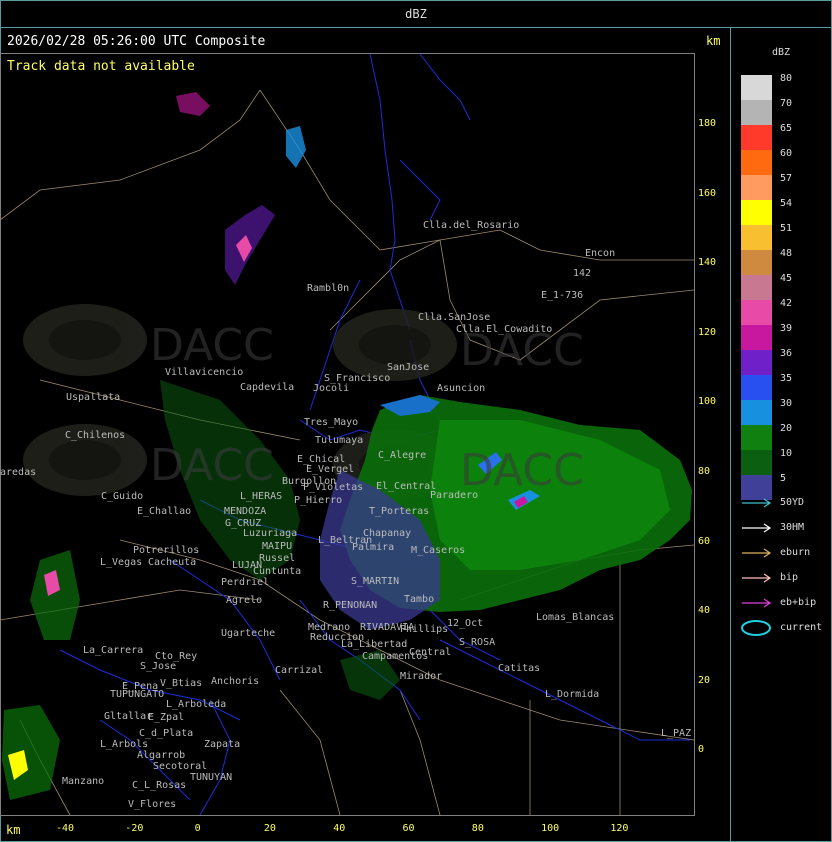  What do you see at coordinates (166, 717) in the screenshot?
I see `place-label: E_Zpal` at bounding box center [166, 717].